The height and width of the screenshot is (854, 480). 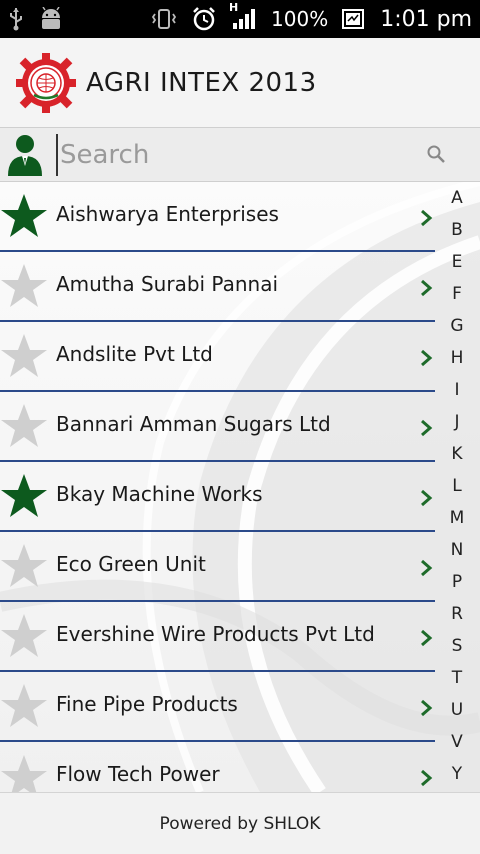 I want to click on list-item: Bannari Amman Sugars Ltd, so click(x=217, y=427).